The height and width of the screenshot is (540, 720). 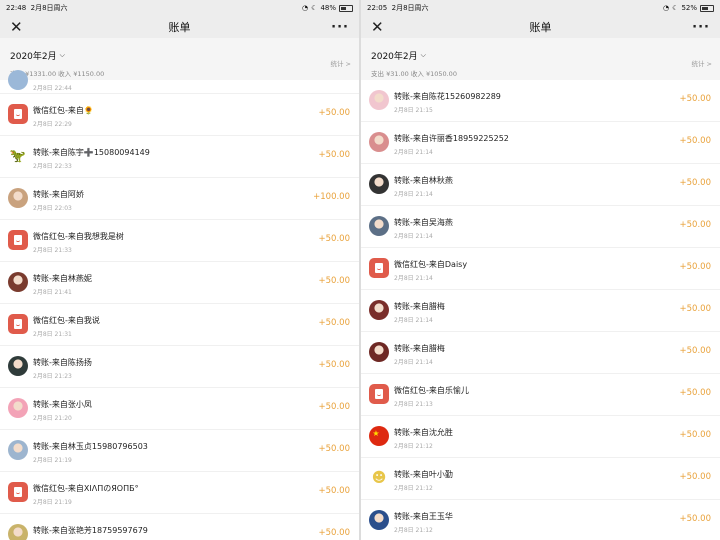 What do you see at coordinates (63, 110) in the screenshot?
I see `transaction-name: 微信红包-来自🌻` at bounding box center [63, 110].